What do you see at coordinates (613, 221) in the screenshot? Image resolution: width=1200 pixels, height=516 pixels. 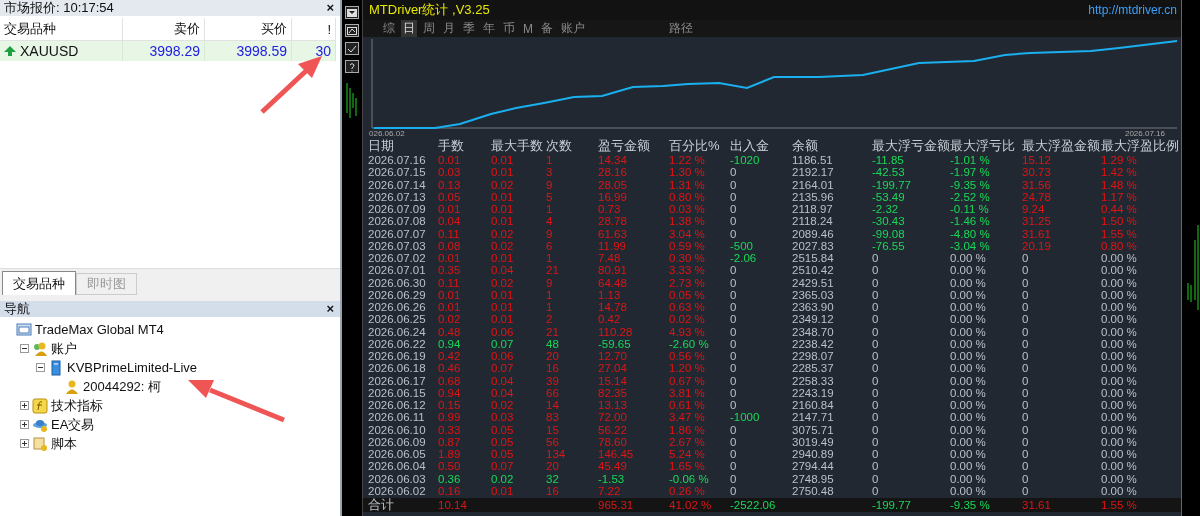 I see `profit-cell-text: 28.78` at bounding box center [613, 221].